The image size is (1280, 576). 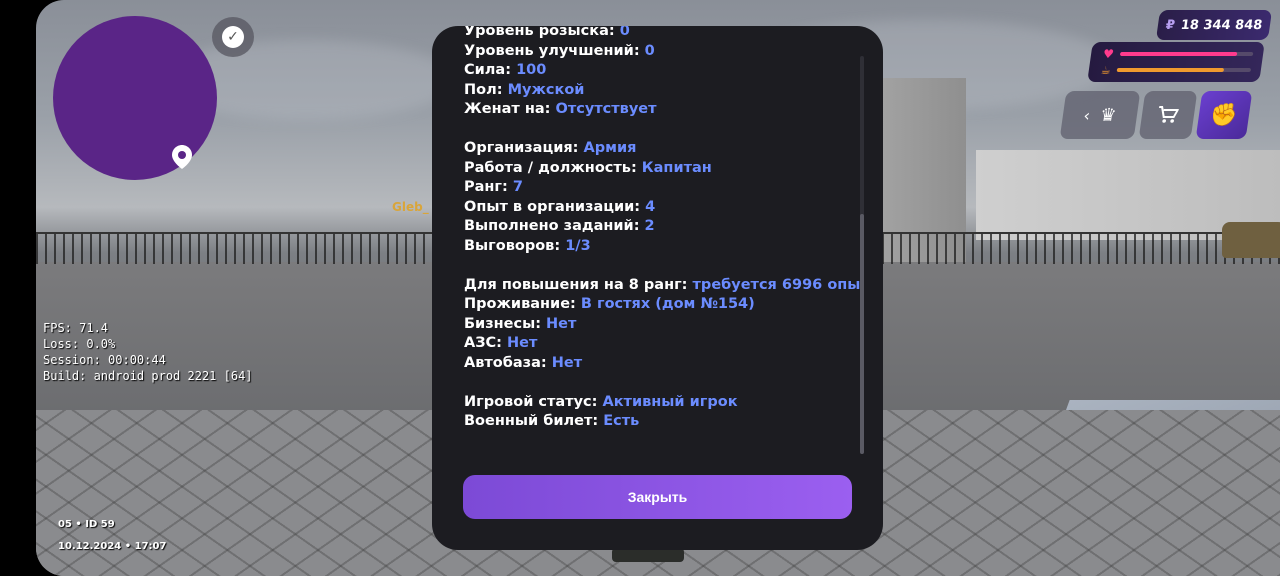 What do you see at coordinates (517, 187) in the screenshot?
I see `stat-value: 7` at bounding box center [517, 187].